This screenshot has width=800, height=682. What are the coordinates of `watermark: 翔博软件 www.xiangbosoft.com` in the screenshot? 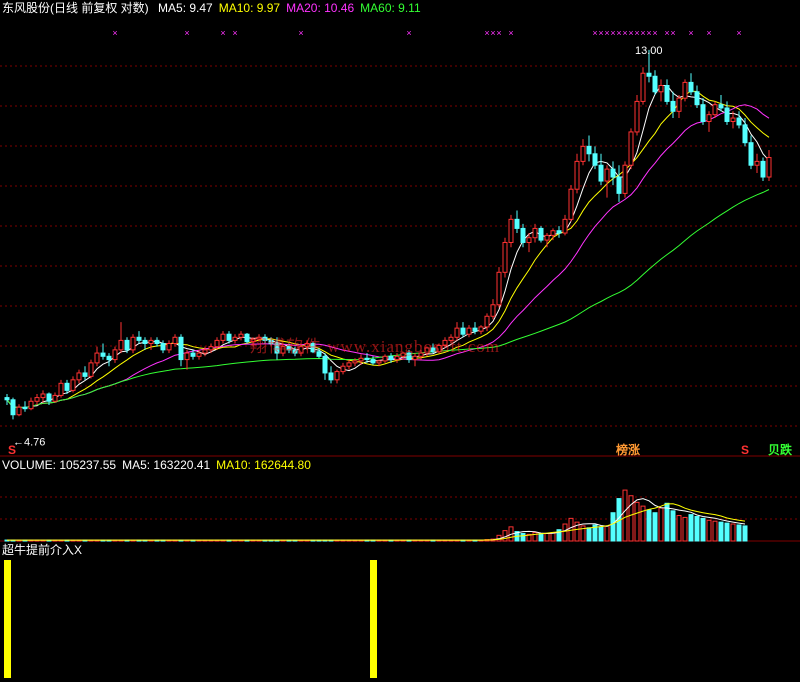 It's located at (375, 346).